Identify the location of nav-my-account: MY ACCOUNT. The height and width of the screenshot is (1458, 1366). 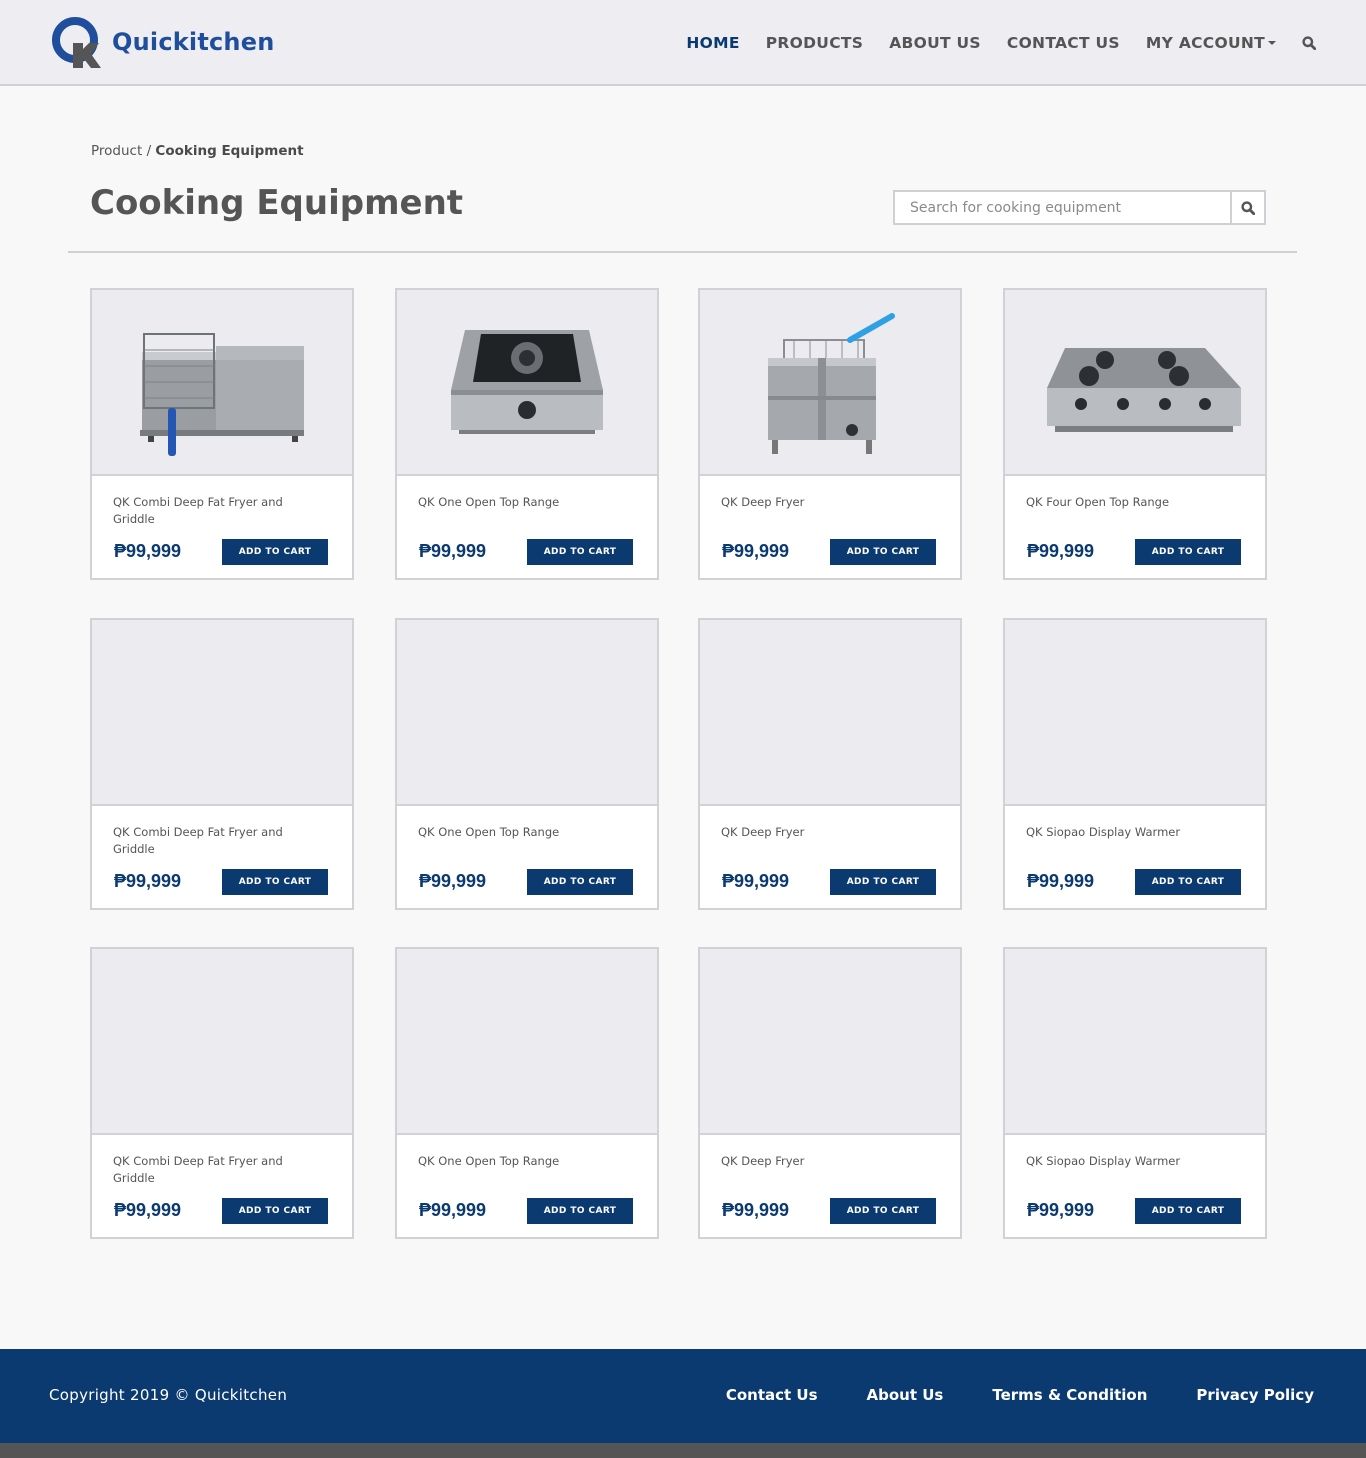
(1211, 43).